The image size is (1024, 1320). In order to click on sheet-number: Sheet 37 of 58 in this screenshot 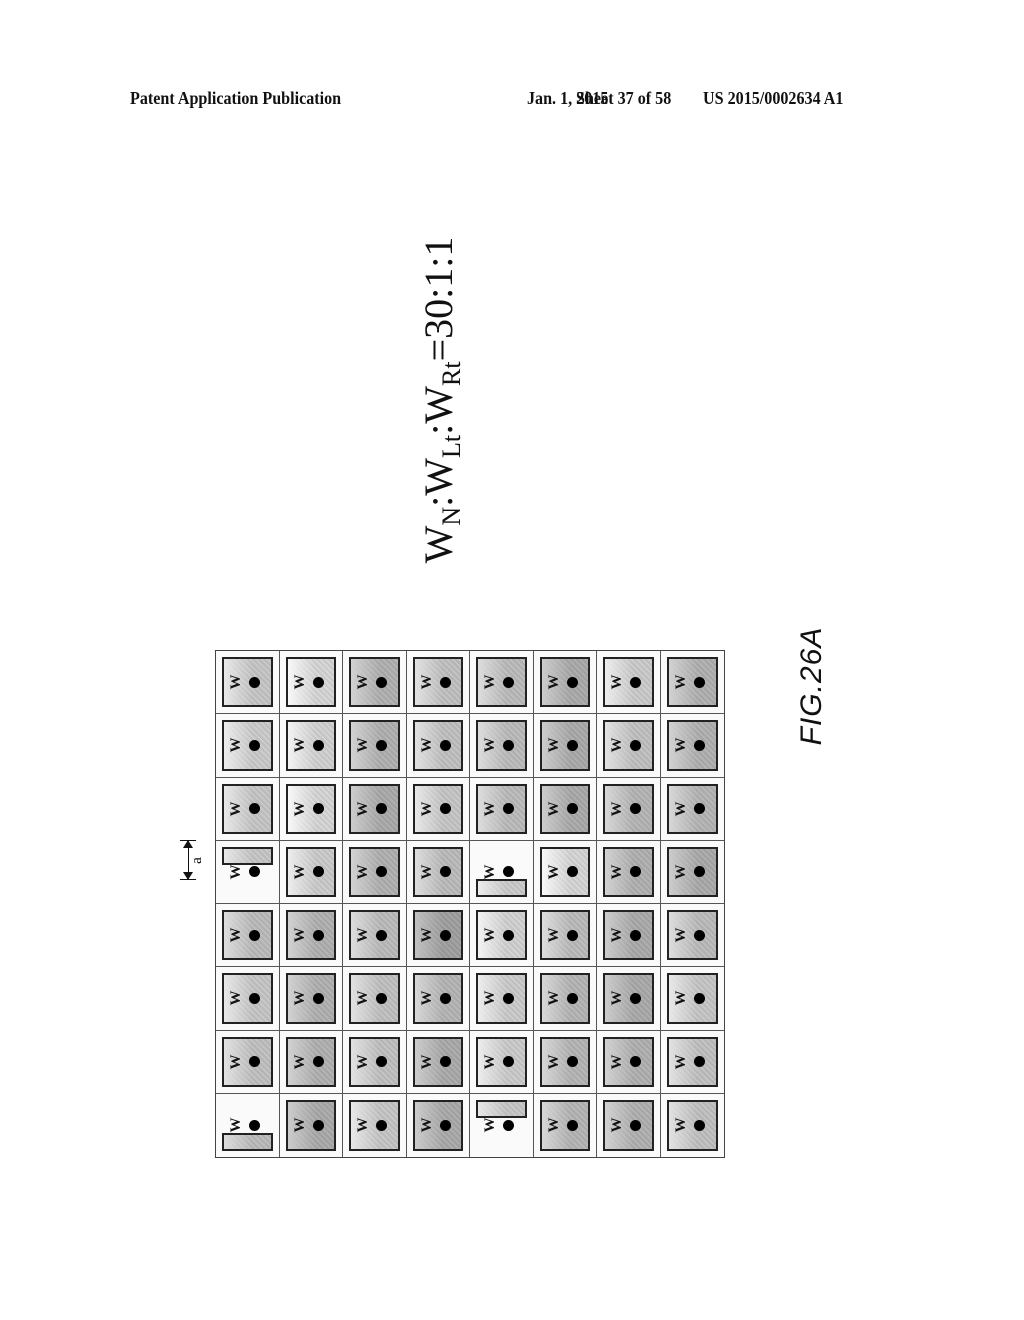, I will do `click(624, 98)`.